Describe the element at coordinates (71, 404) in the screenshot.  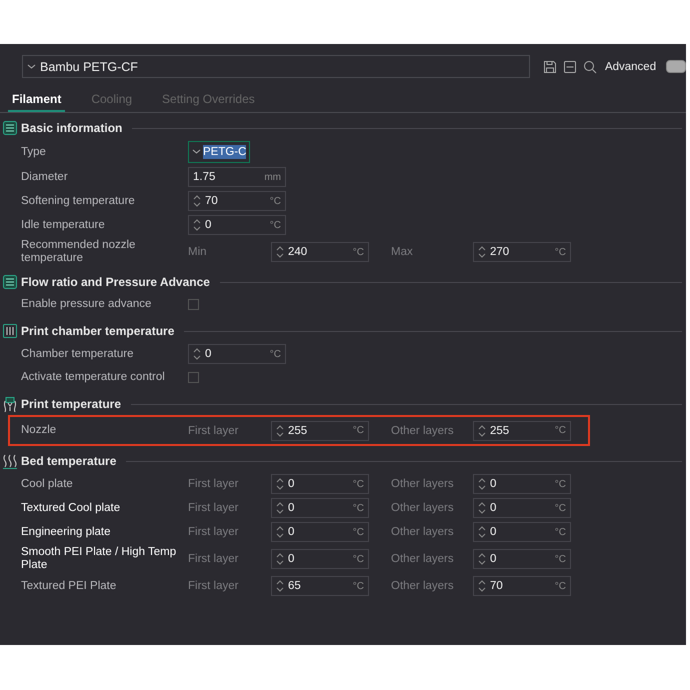
I see `section-title: Print temperature` at that location.